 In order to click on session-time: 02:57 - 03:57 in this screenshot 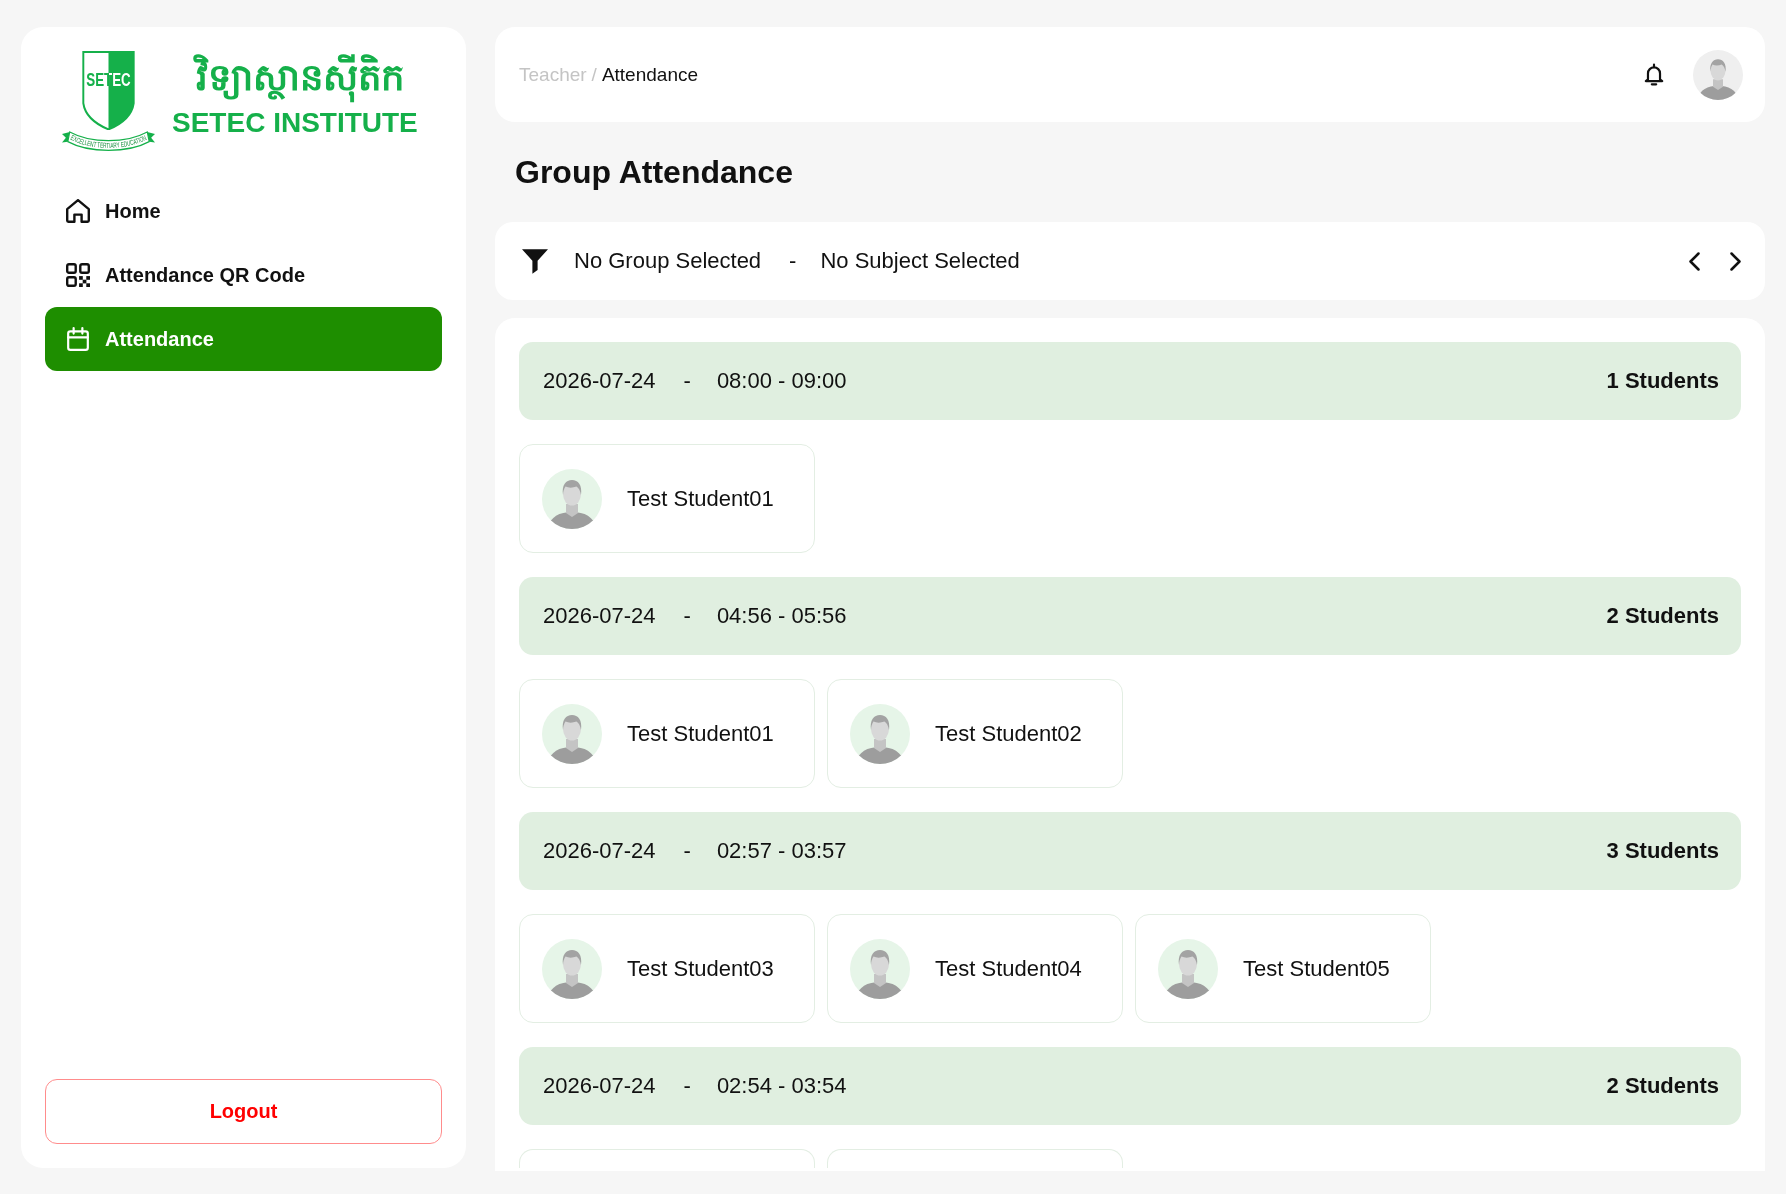, I will do `click(781, 851)`.